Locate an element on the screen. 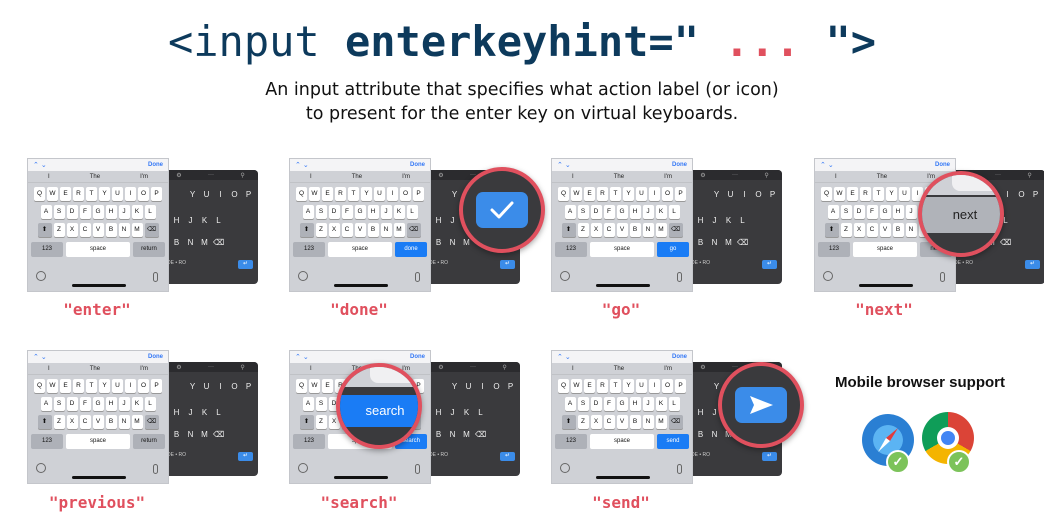 The width and height of the screenshot is (1044, 532). enter-action-key: return is located at coordinates (149, 249).